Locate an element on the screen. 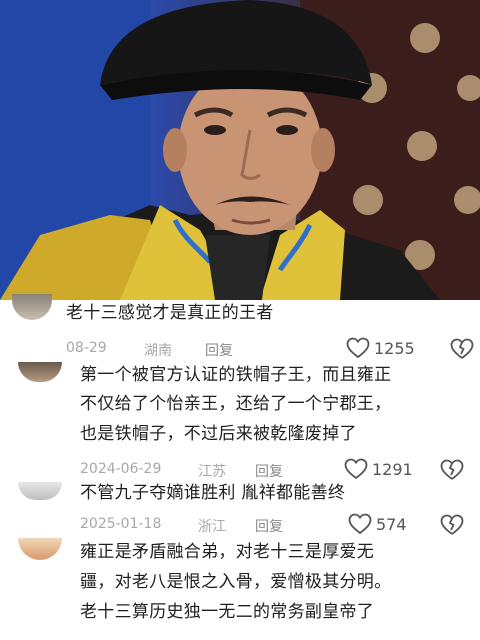  comment-date: 2024-06-29 is located at coordinates (121, 469).